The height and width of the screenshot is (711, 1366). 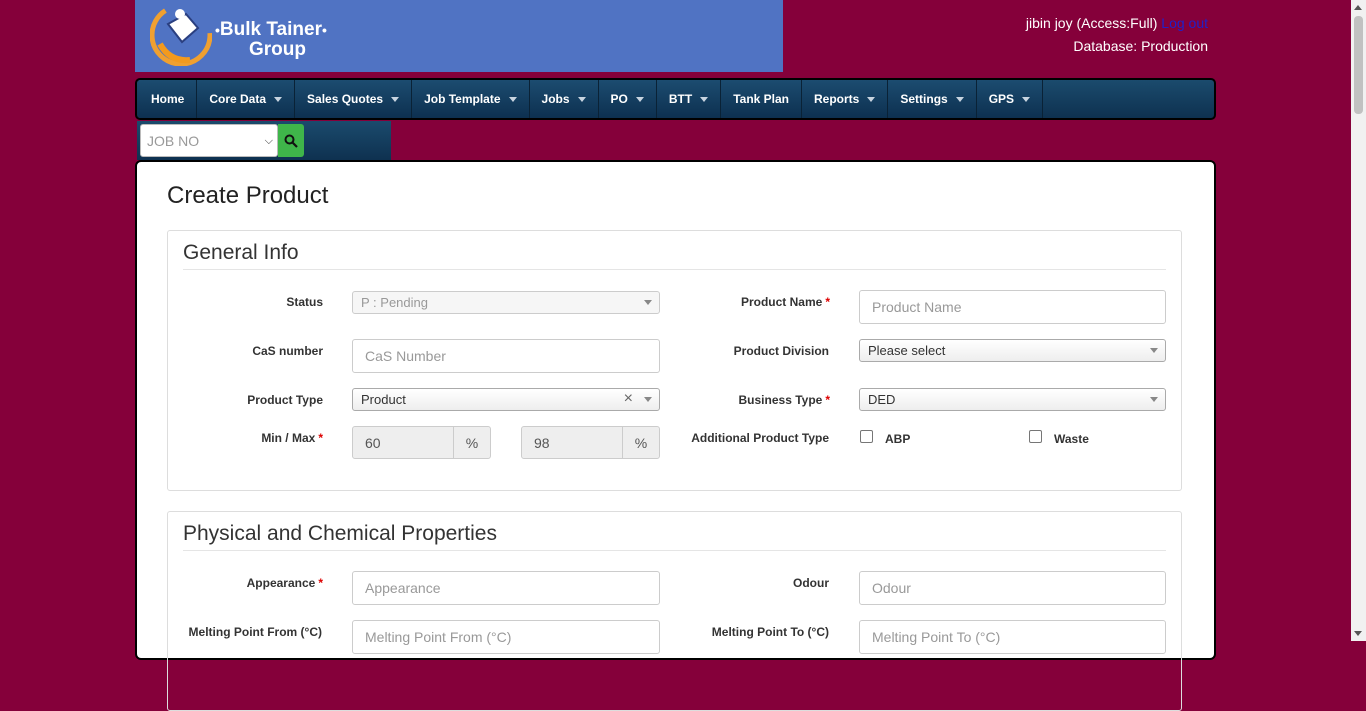 What do you see at coordinates (1012, 350) in the screenshot?
I see `product-division-select: Please select` at bounding box center [1012, 350].